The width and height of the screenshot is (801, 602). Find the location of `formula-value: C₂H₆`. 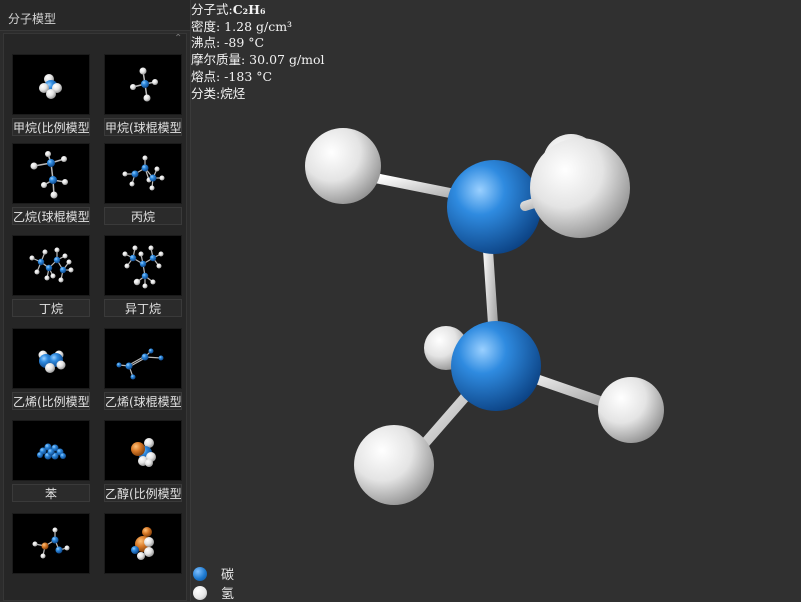

formula-value: C₂H₆ is located at coordinates (249, 9).